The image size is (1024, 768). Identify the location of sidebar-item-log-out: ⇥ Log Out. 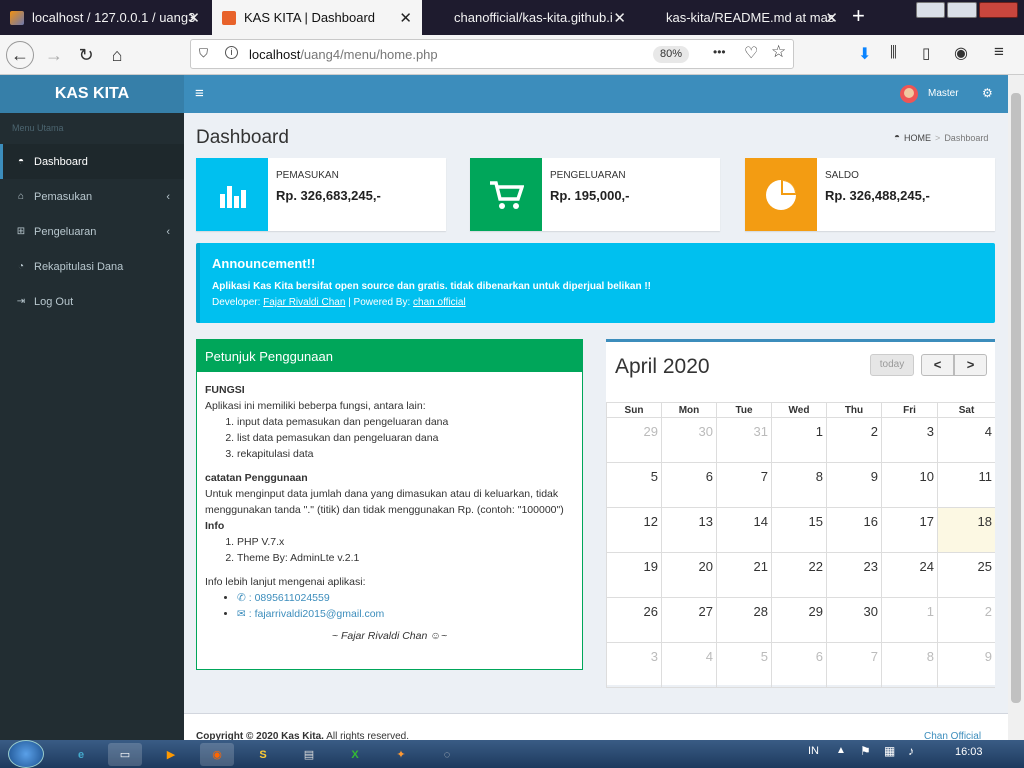
(92, 301).